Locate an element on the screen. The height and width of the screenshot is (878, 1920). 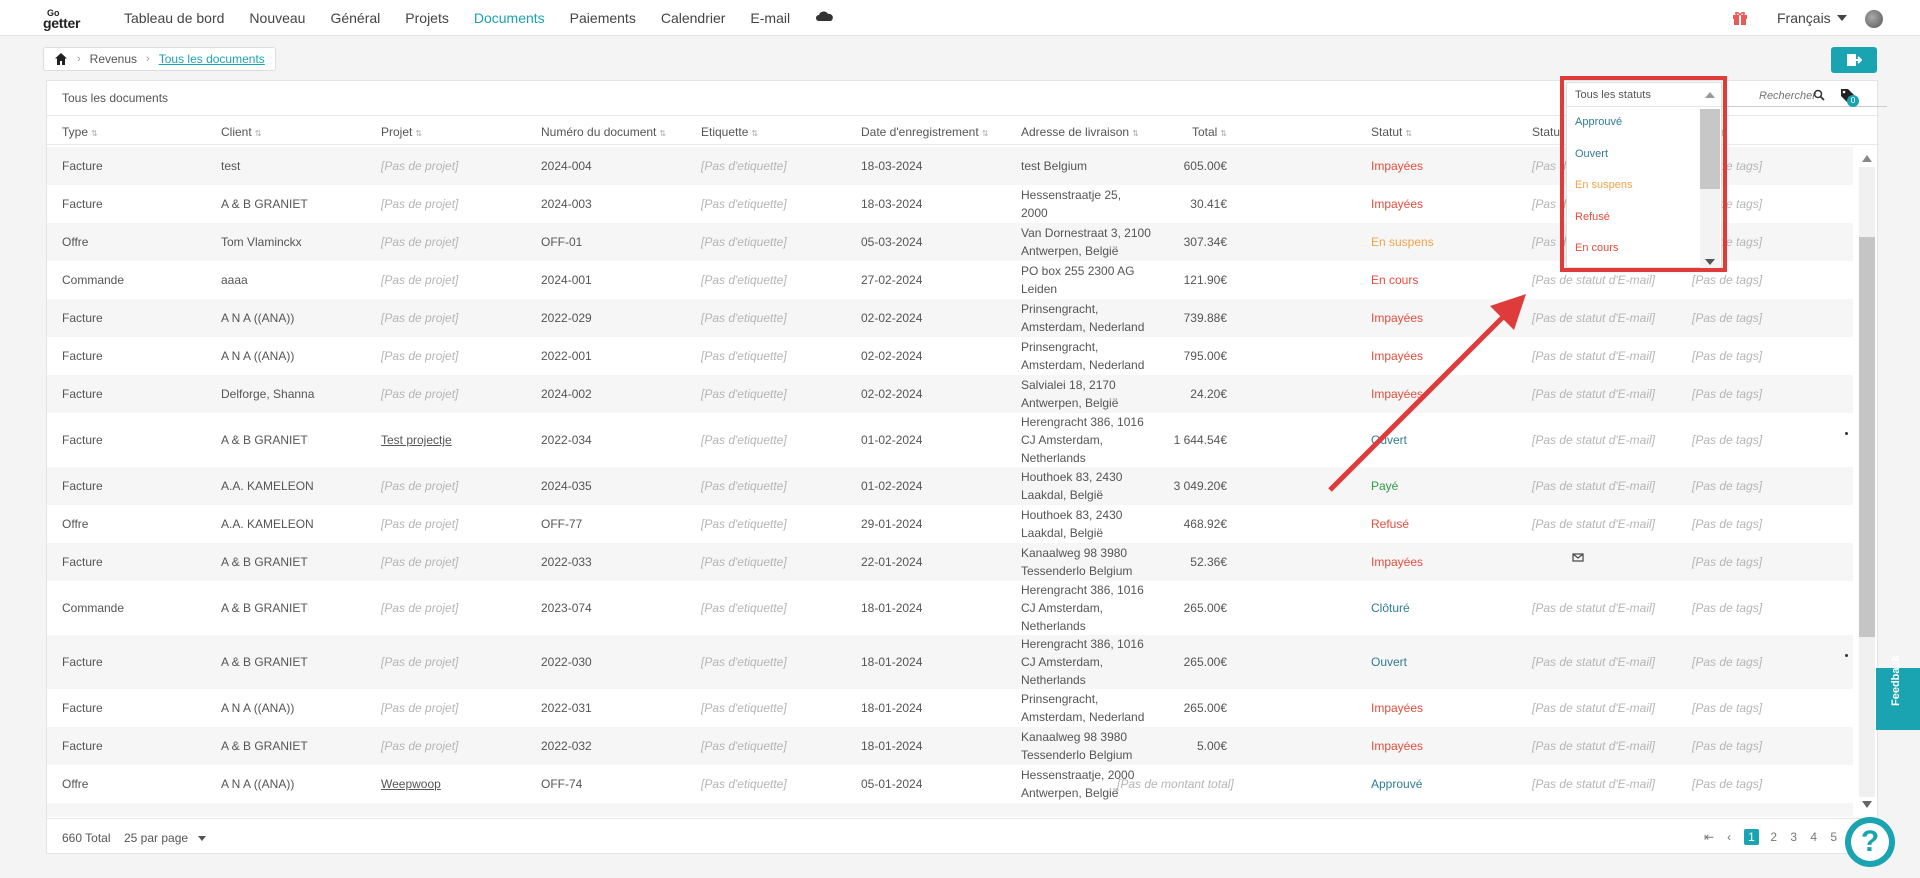
scrollbar-thumb is located at coordinates (1867, 437).